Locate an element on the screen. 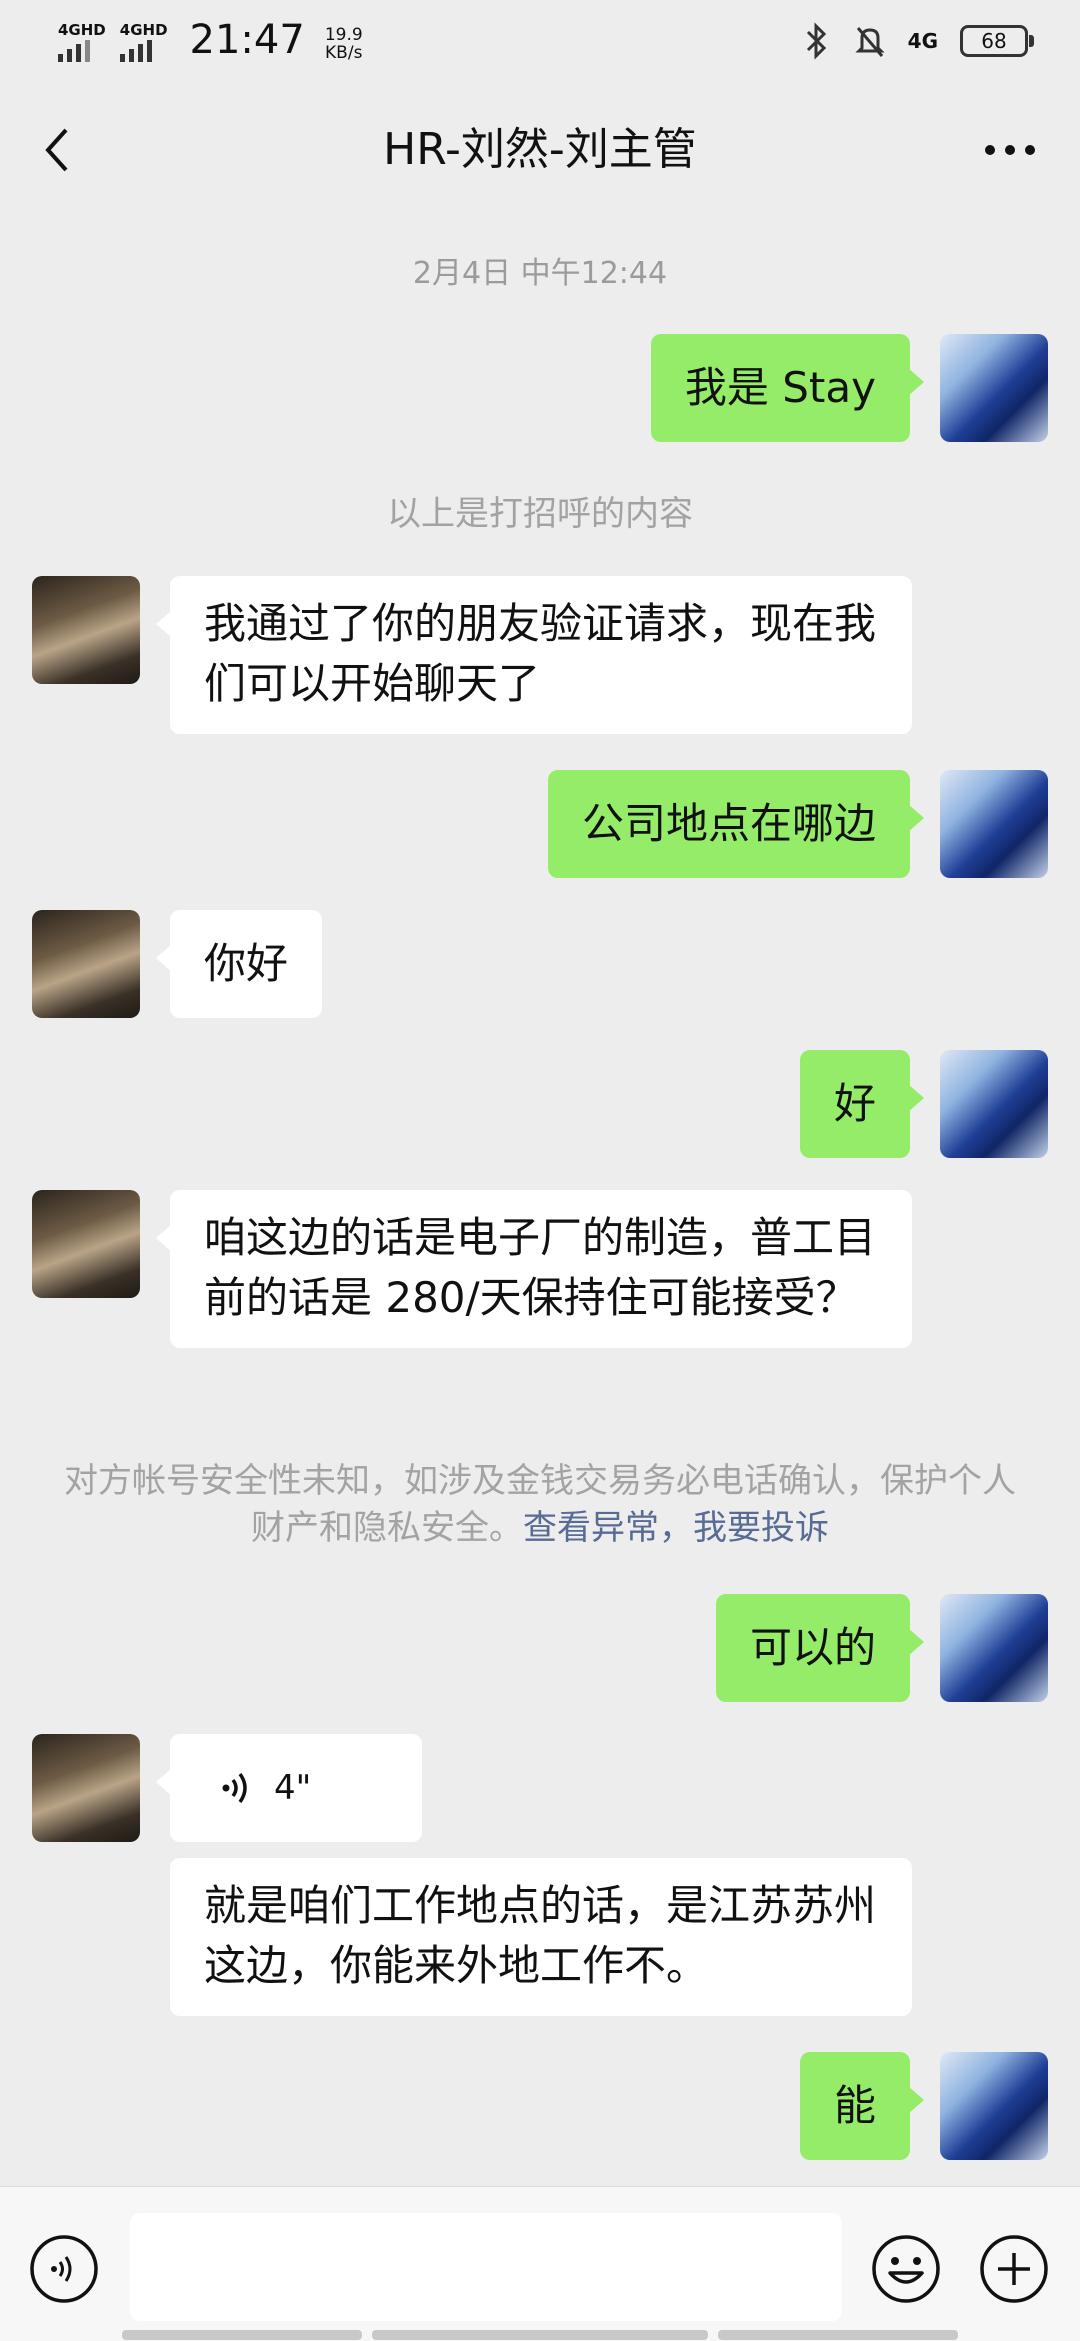  clock: 21:47 is located at coordinates (247, 40).